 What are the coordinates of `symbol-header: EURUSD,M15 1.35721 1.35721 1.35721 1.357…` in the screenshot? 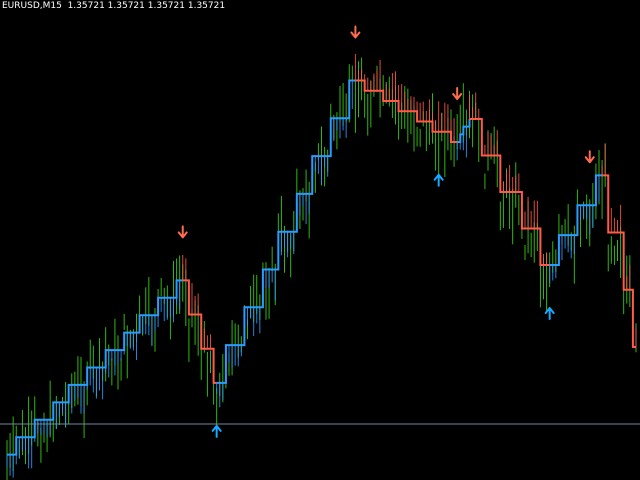 It's located at (113, 6).